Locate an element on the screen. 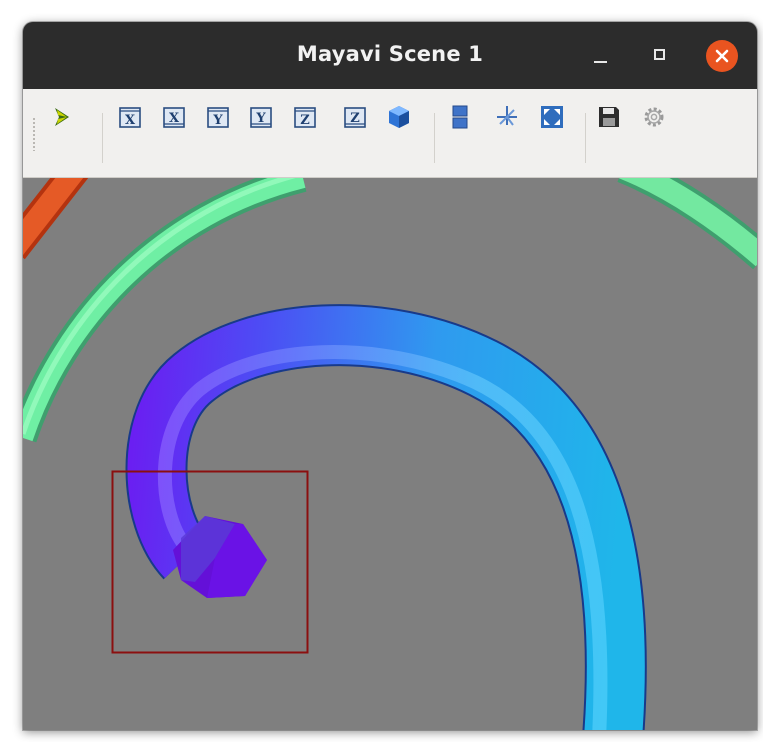  full-screen-button is located at coordinates (552, 117).